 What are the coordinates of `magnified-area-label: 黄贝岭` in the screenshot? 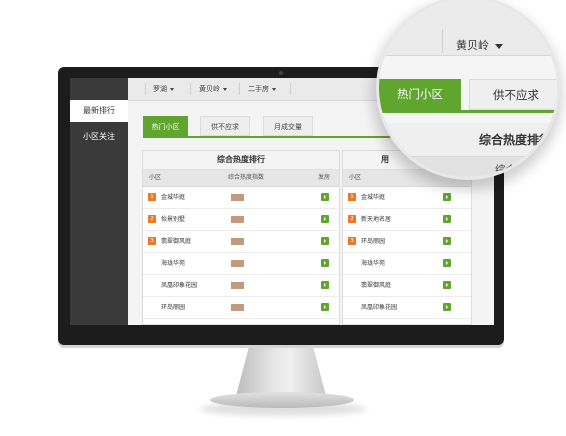 It's located at (472, 45).